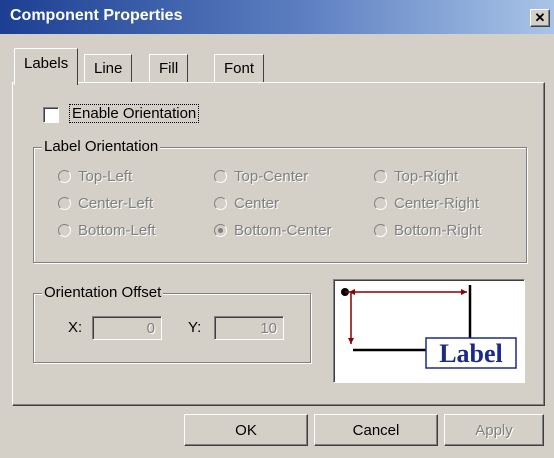 The height and width of the screenshot is (458, 554). I want to click on radio-center-right-icon, so click(380, 203).